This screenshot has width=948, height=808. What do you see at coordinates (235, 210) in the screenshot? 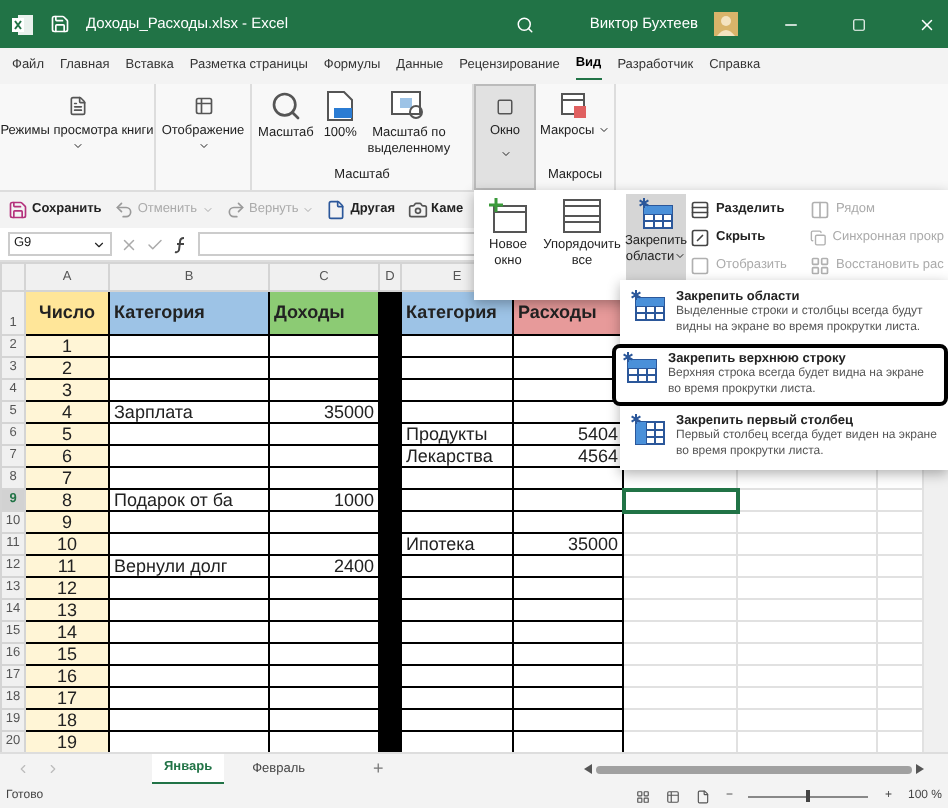
I see `redo-icon` at bounding box center [235, 210].